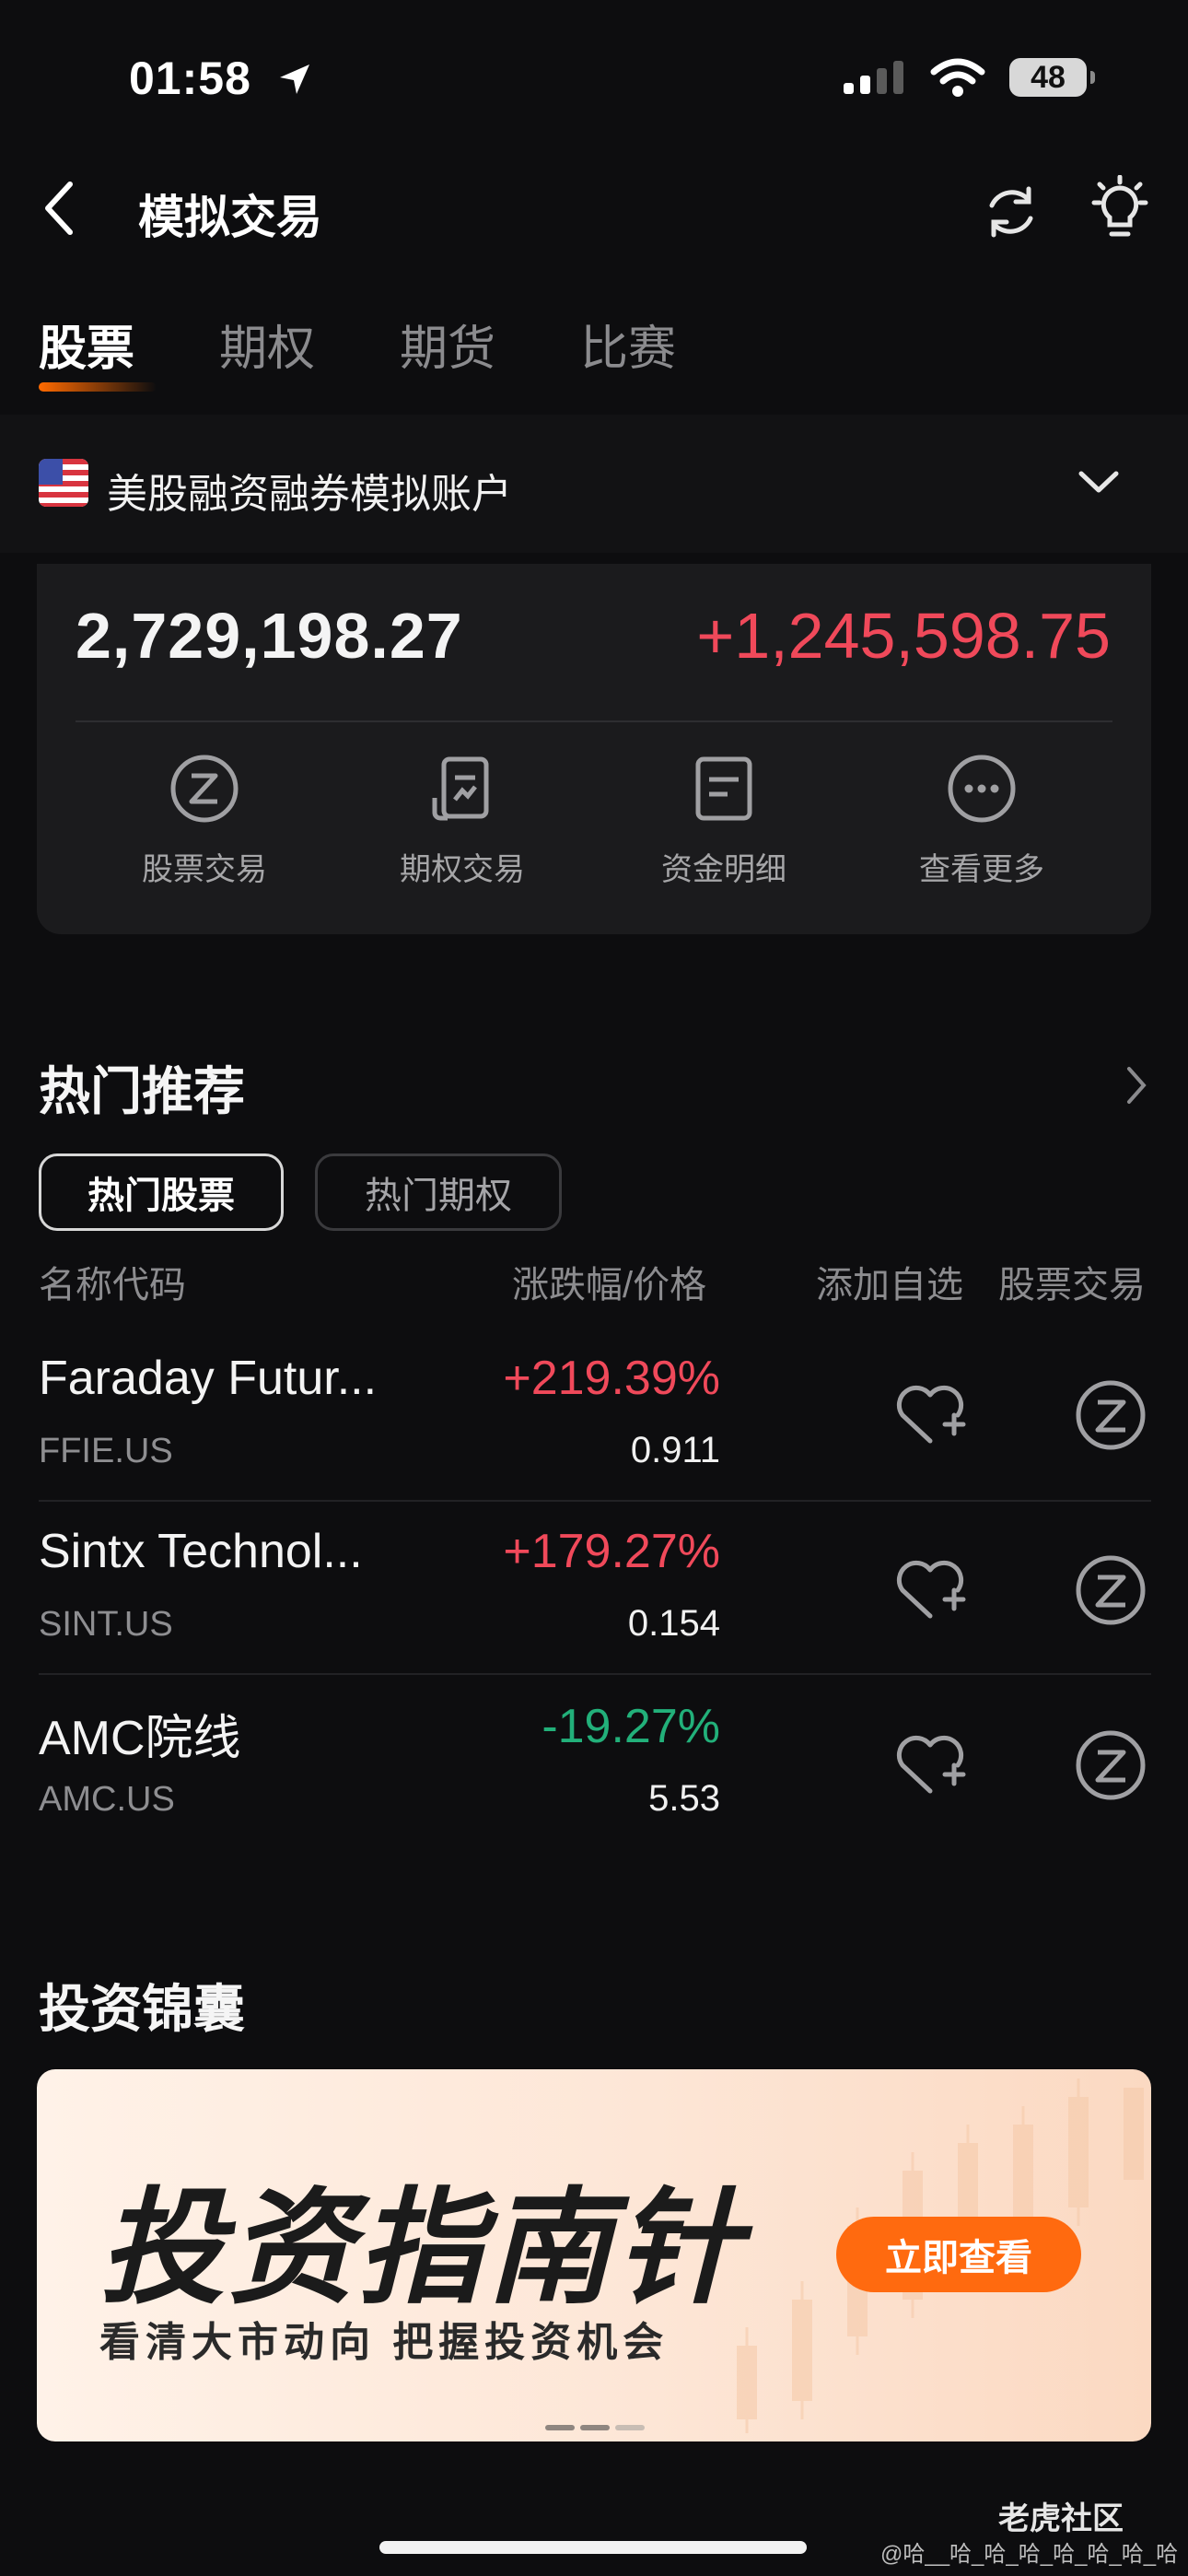  I want to click on stock-row: Faraday Futur... FFIE.US +219.39% 0.911, so click(594, 1414).